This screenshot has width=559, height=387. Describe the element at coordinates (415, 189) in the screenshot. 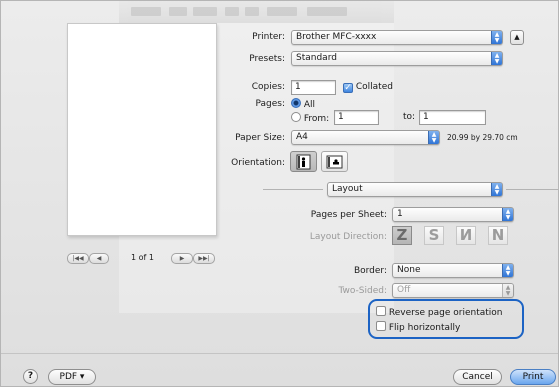

I see `section-select: Layout ▲ ▼` at that location.